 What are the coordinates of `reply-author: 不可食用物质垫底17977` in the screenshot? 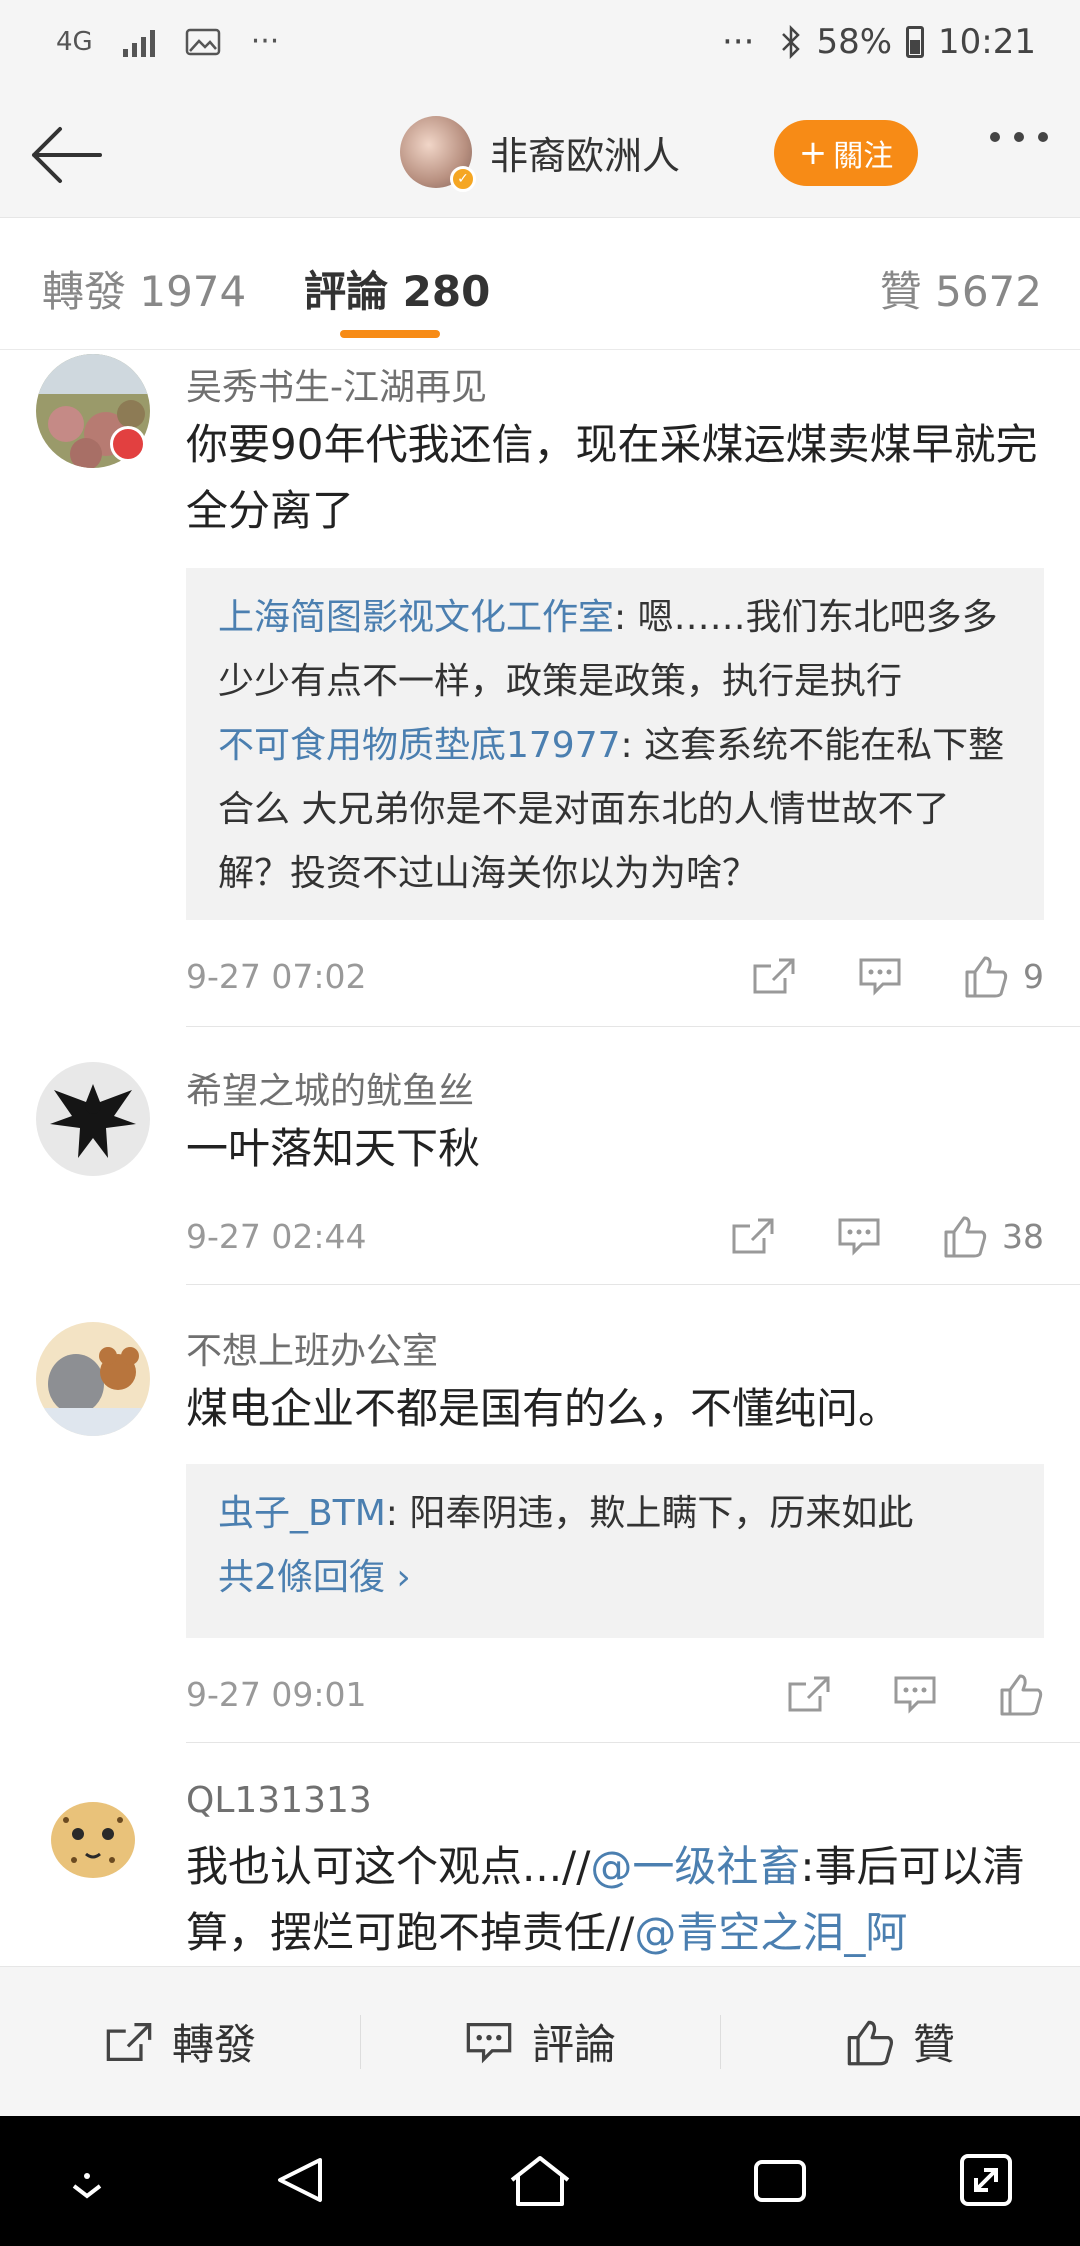 It's located at (419, 745).